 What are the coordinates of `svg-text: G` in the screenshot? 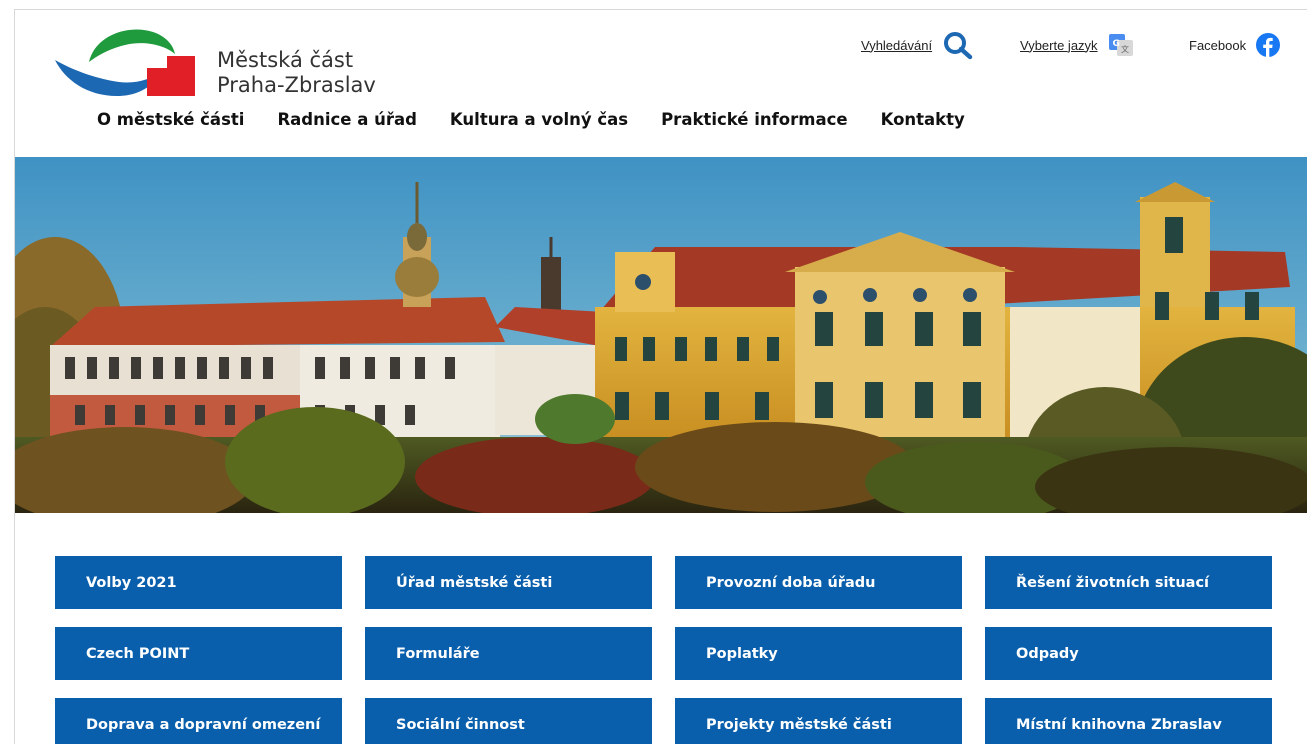 It's located at (1115, 44).